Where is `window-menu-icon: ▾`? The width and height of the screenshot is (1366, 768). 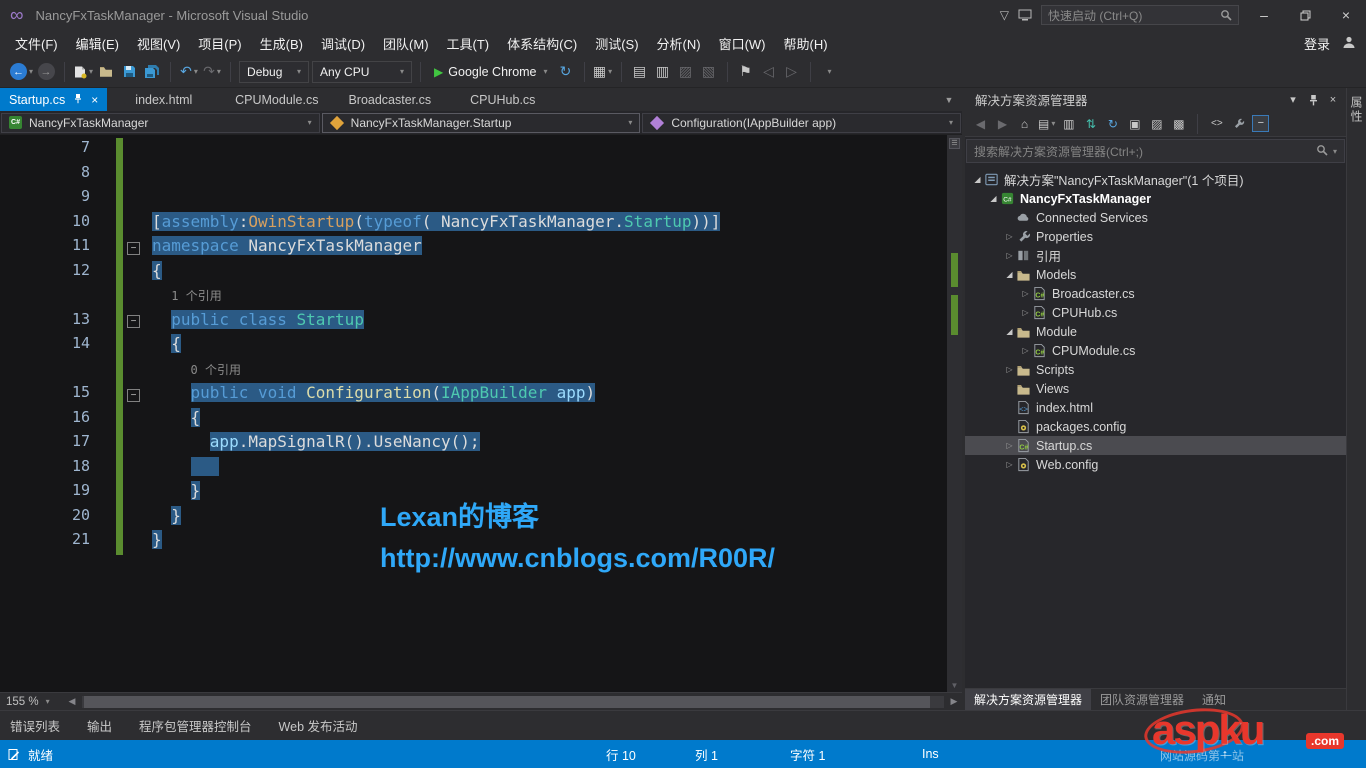
window-menu-icon: ▾ is located at coordinates (1293, 100).